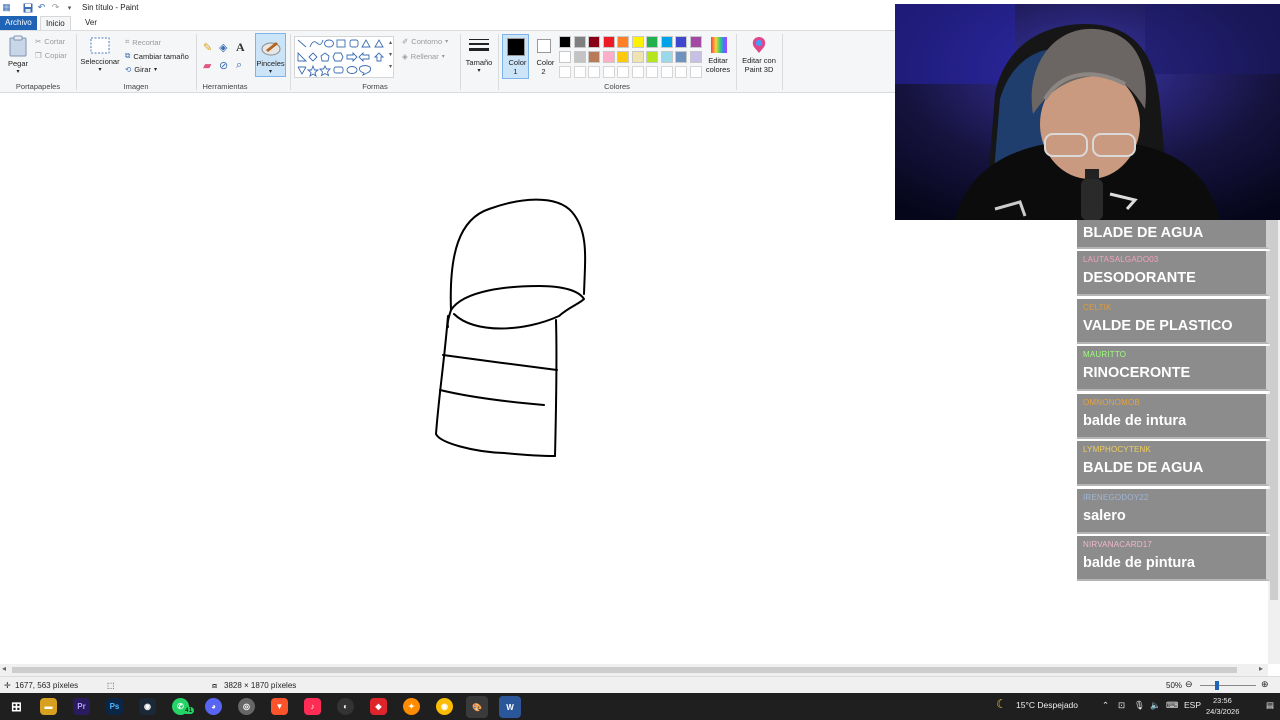  I want to click on tab-file: Archivo, so click(18, 23).